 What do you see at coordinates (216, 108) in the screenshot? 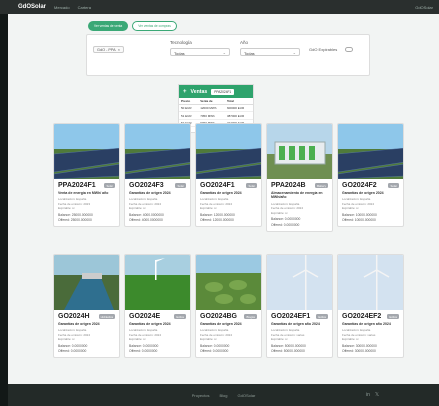
I see `table-row: 50 EUR 12000 MWh 600000 EUR` at bounding box center [216, 108].